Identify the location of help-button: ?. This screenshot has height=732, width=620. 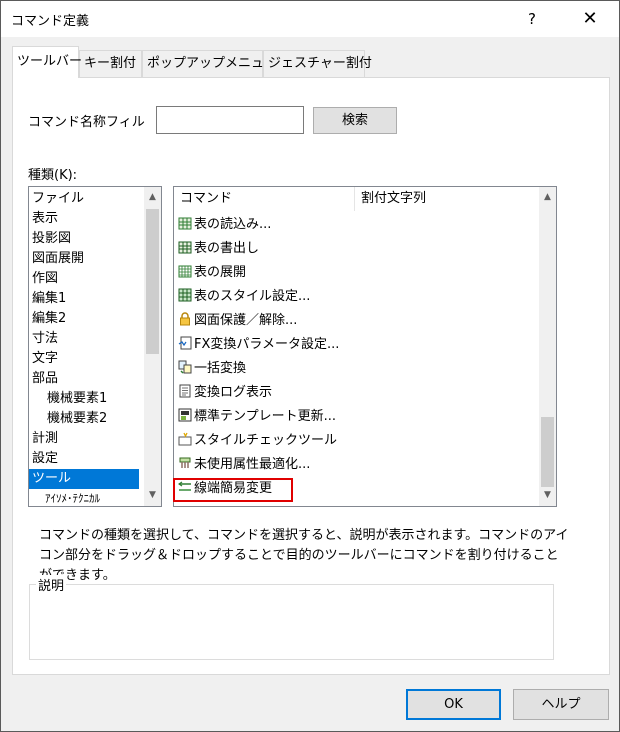
(532, 19).